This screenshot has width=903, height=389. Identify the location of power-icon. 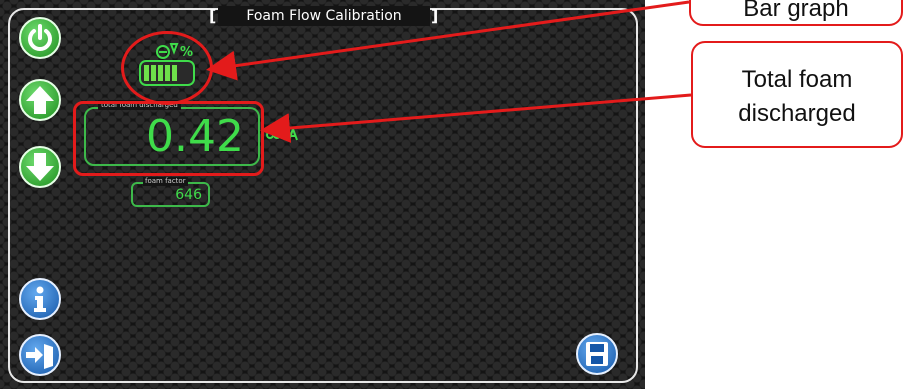
(40, 37).